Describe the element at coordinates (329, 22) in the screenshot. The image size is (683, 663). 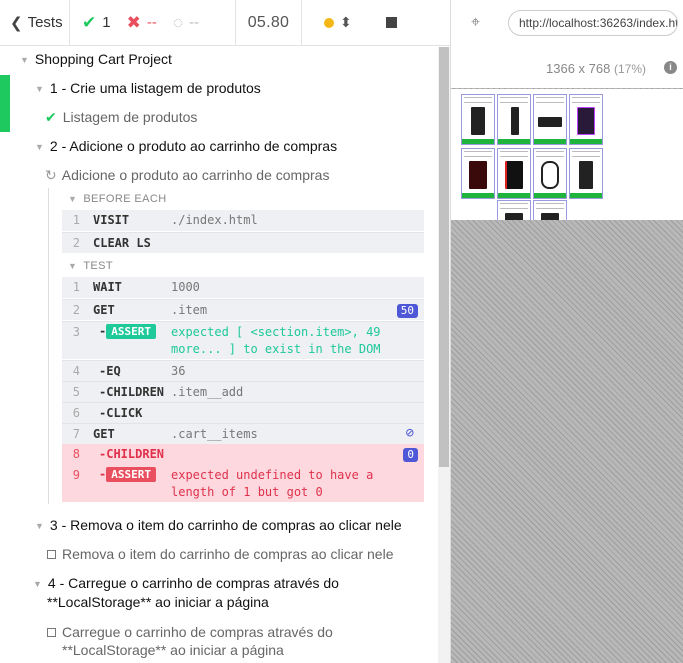
I see `running-dot-icon` at that location.